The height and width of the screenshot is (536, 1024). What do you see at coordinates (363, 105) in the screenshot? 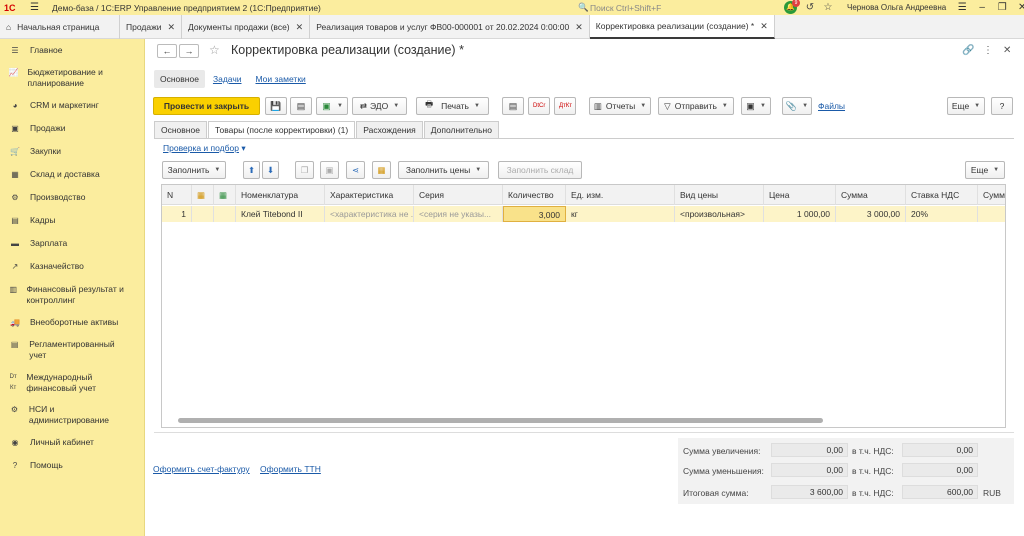
I see `edo-icon: ⇄` at bounding box center [363, 105].